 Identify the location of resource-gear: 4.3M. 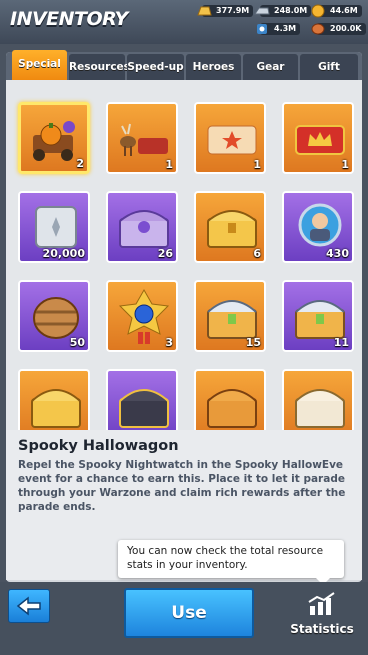
(277, 29).